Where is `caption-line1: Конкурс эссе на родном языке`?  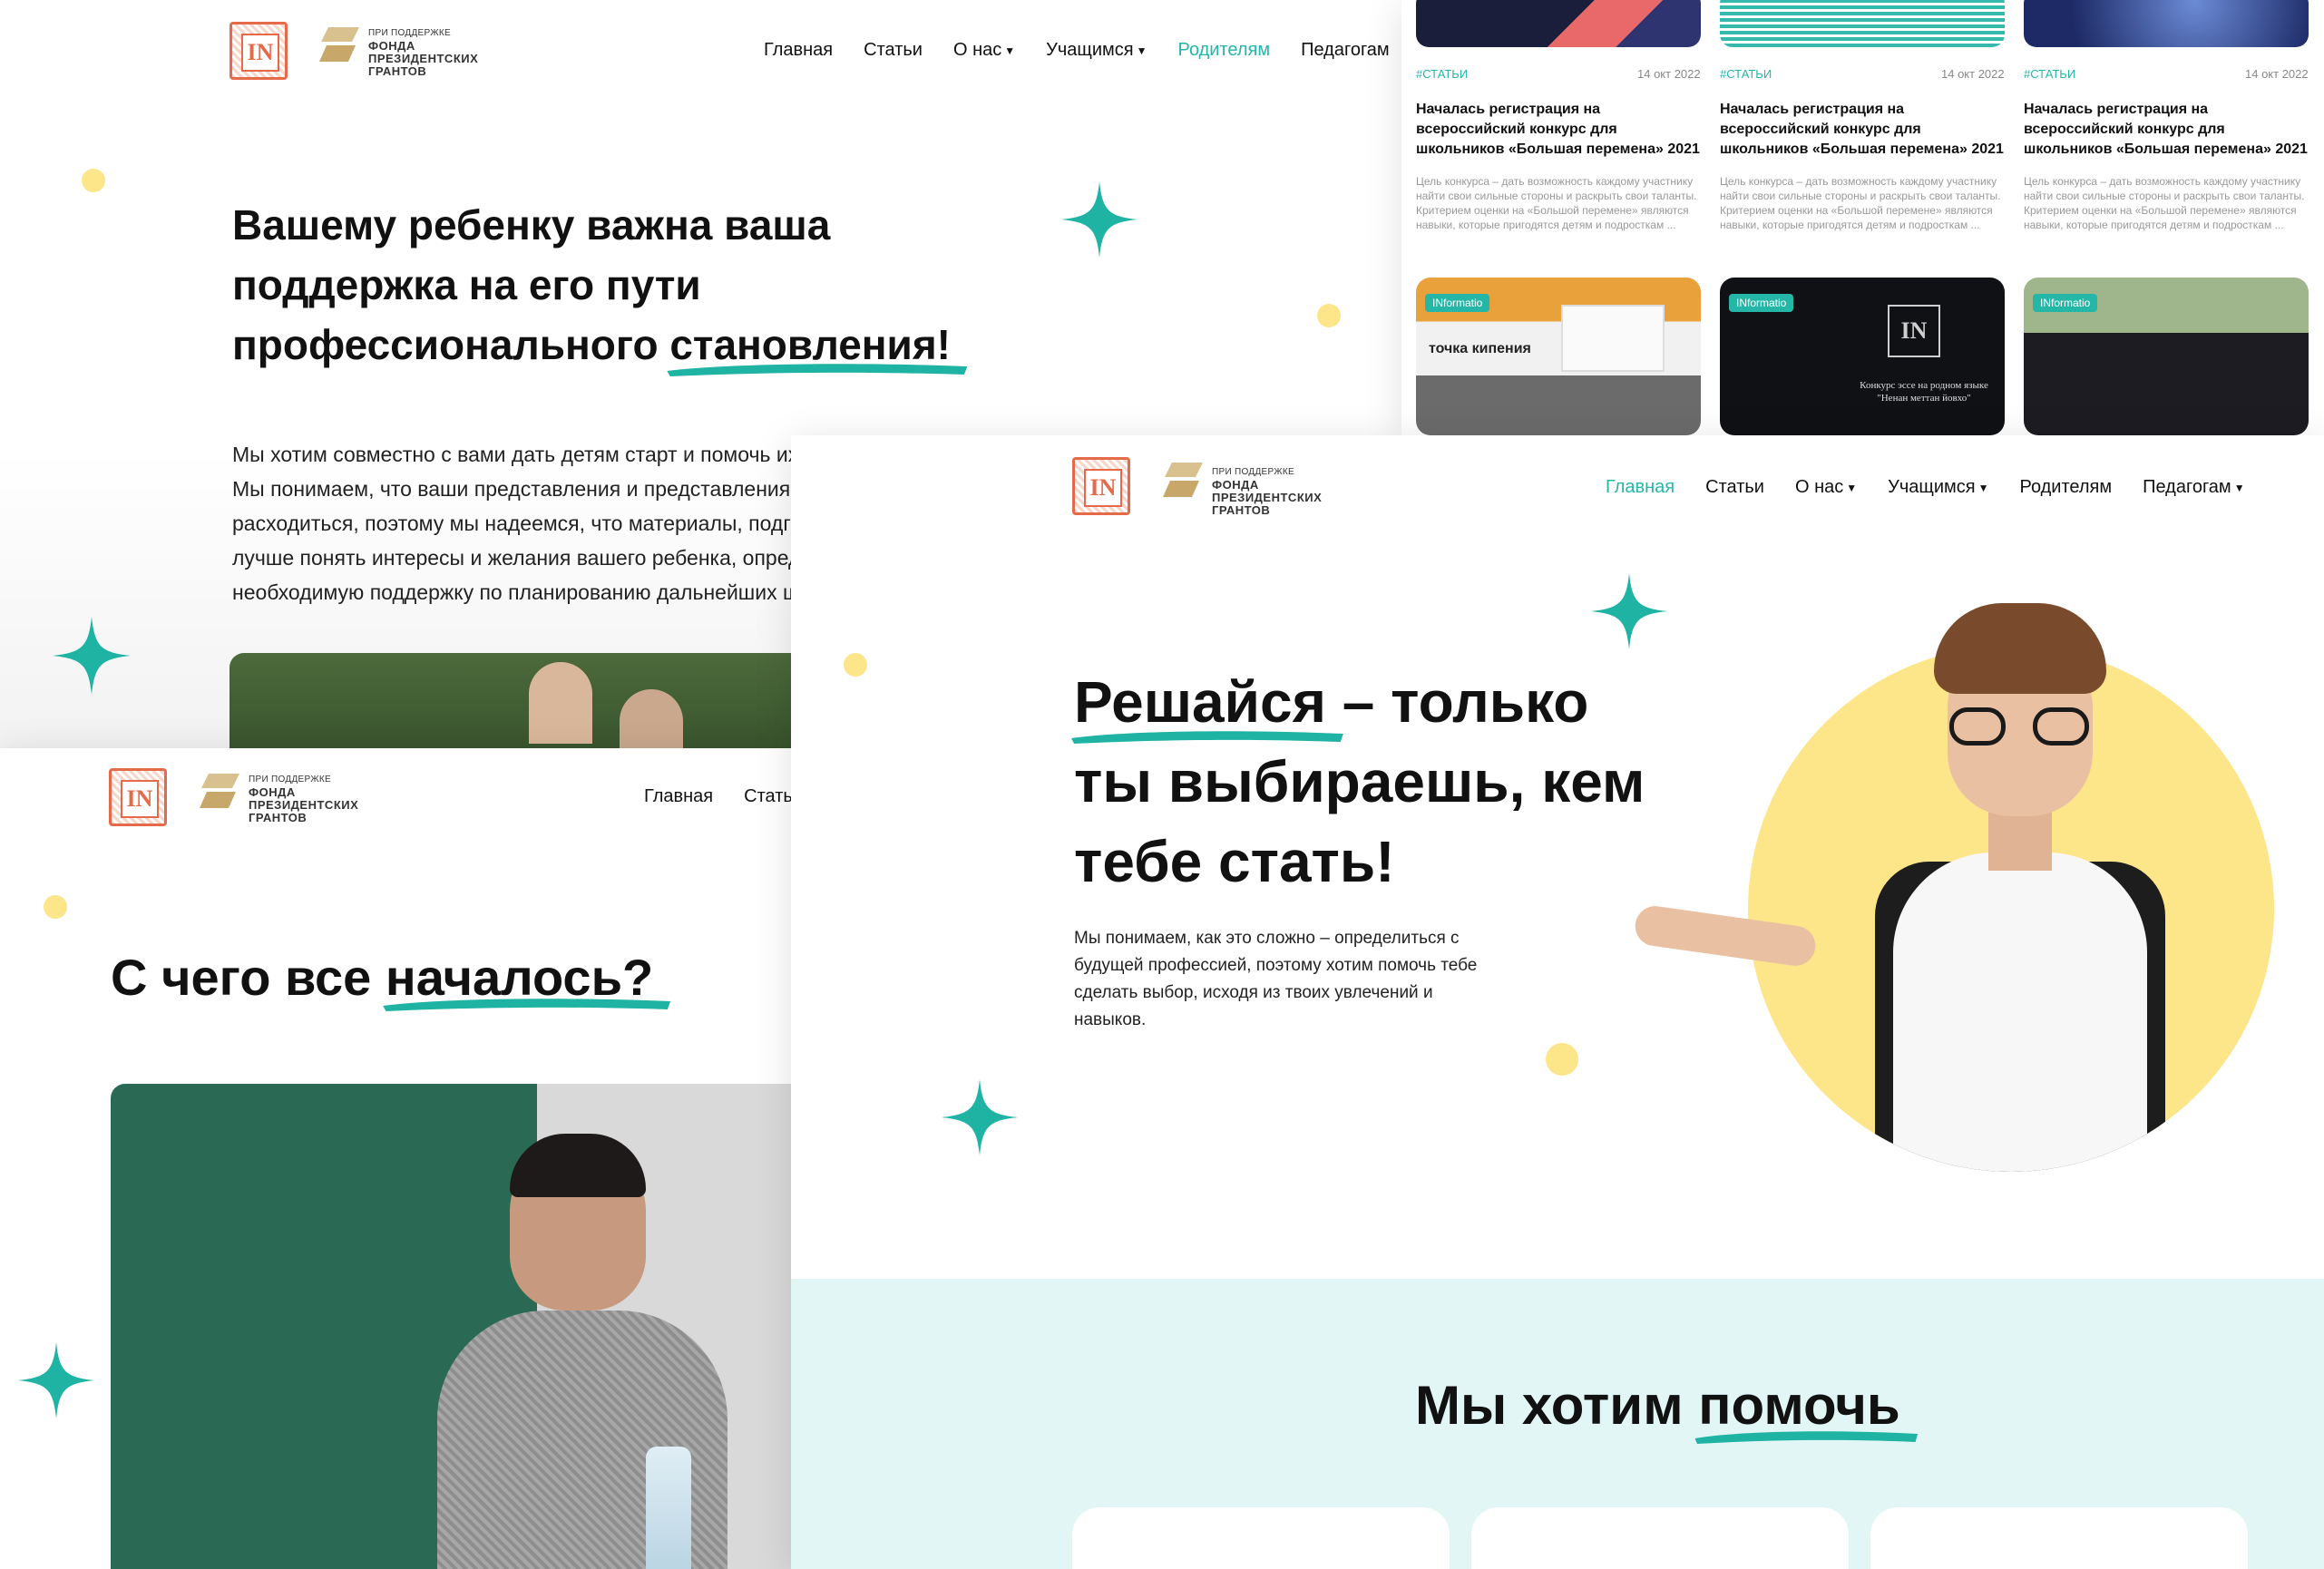
caption-line1: Конкурс эссе на родном языке is located at coordinates (1924, 385).